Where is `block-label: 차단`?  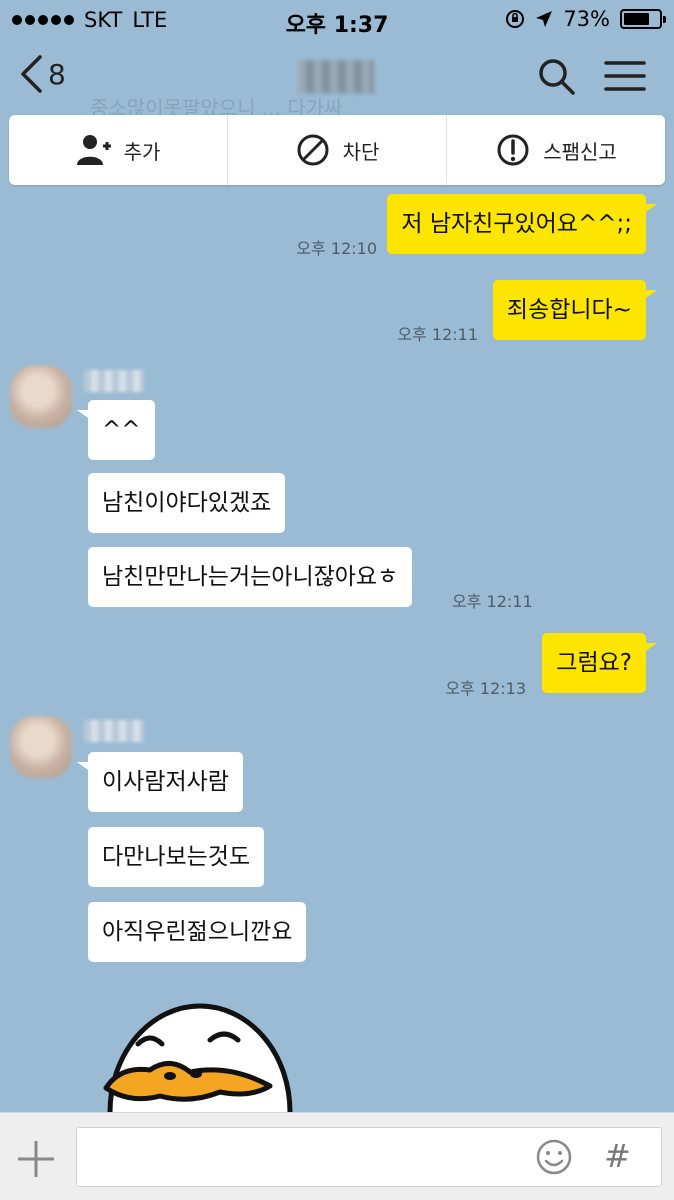 block-label: 차단 is located at coordinates (361, 151).